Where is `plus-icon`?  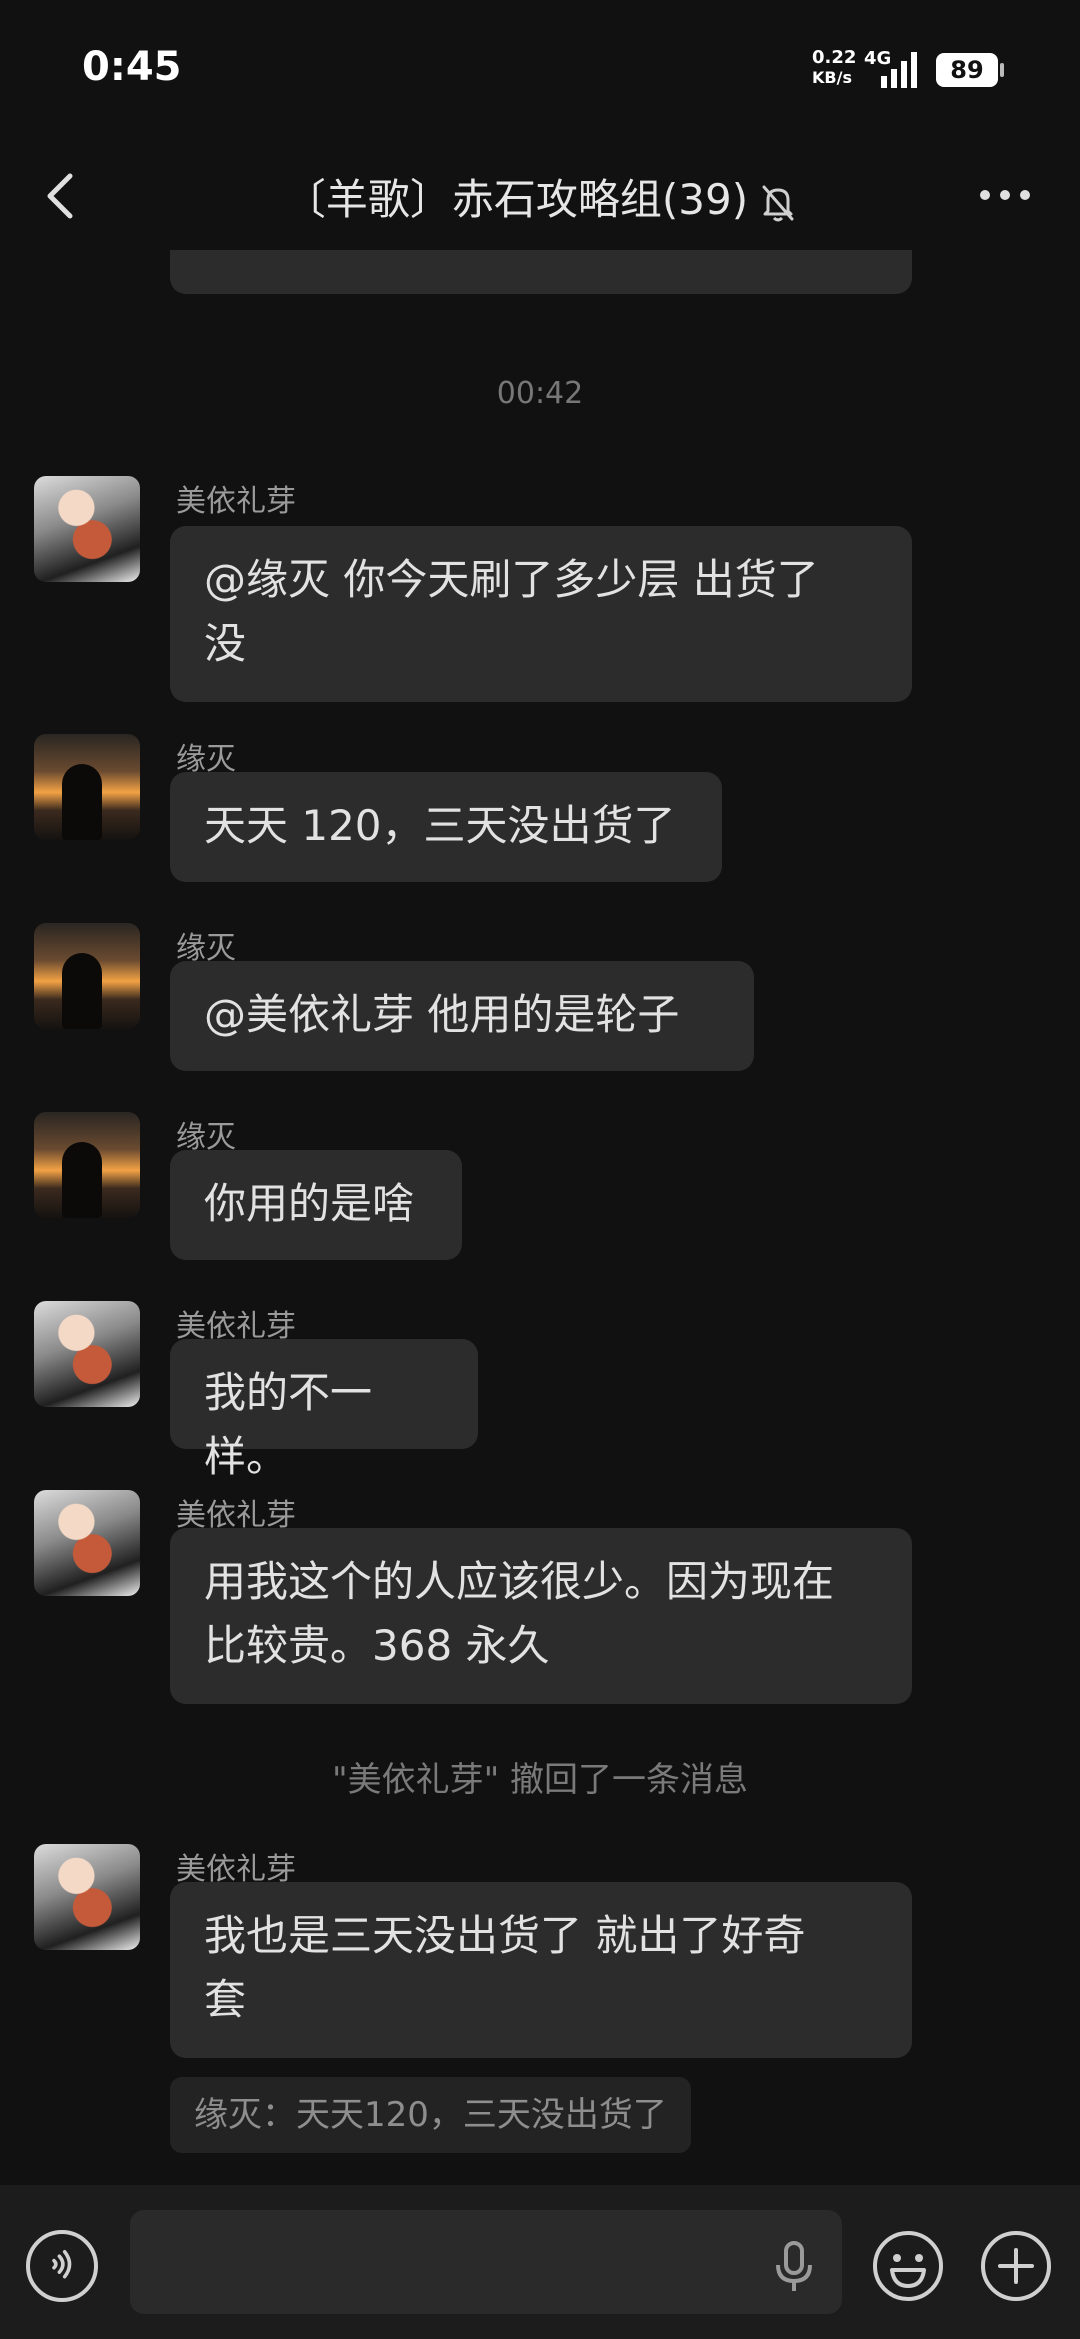
plus-icon is located at coordinates (1016, 2266).